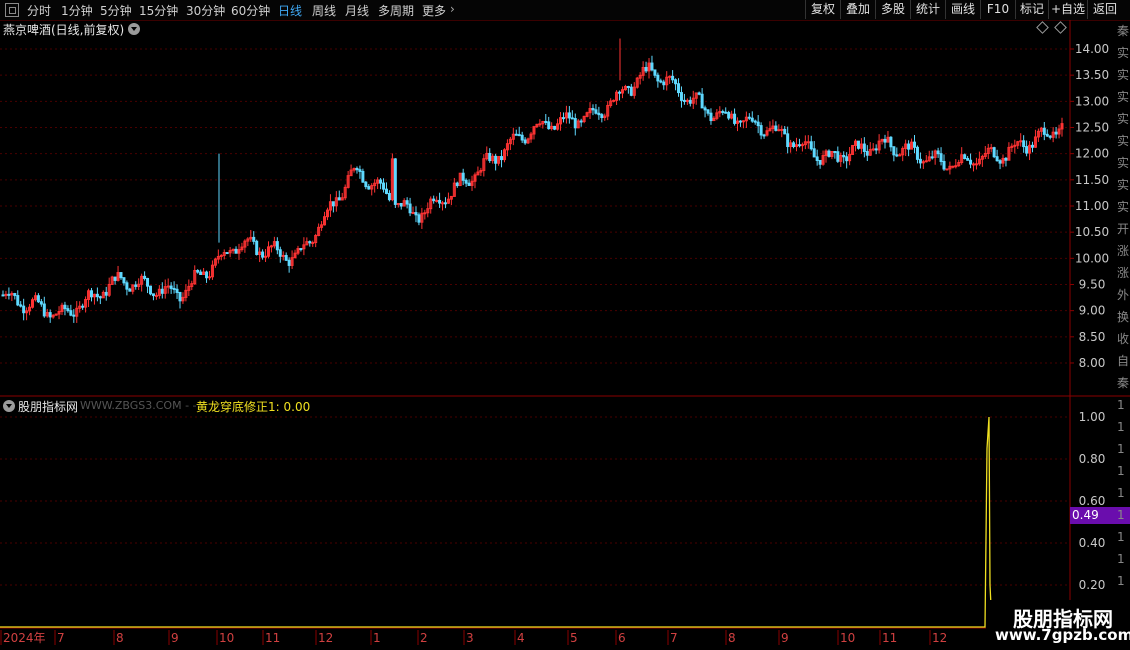  Describe the element at coordinates (1092, 258) in the screenshot. I see `price-tick-label: 10.00` at that location.